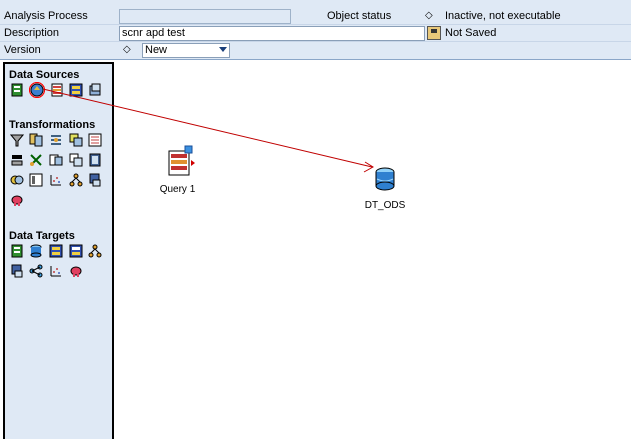 The image size is (631, 439). What do you see at coordinates (36, 271) in the screenshot?
I see `network-target-icon` at bounding box center [36, 271].